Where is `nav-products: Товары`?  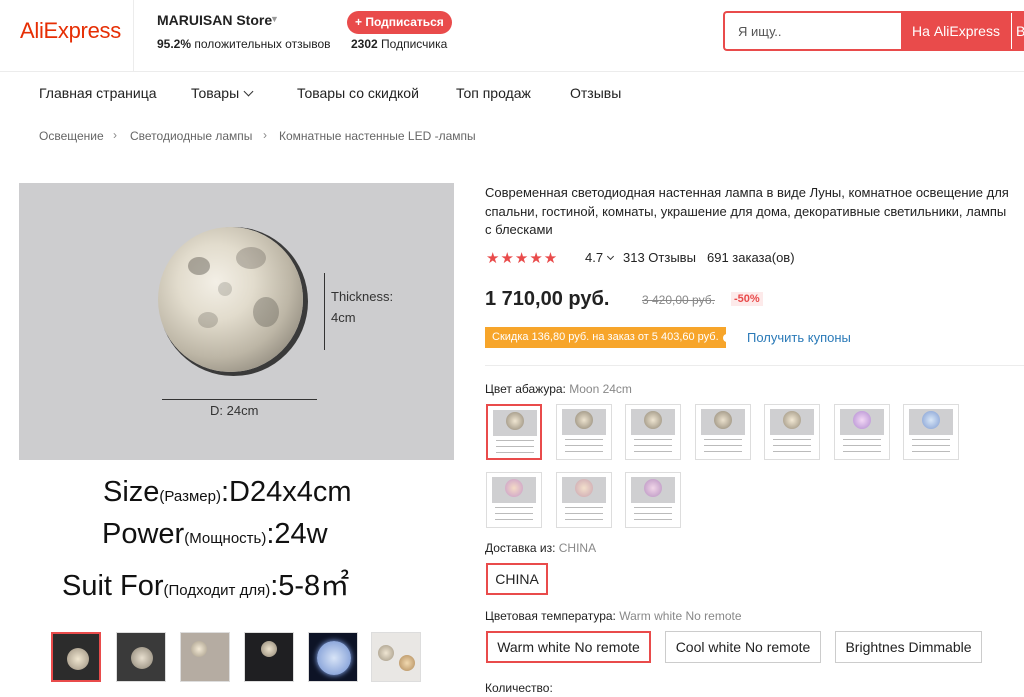
nav-products: Товары is located at coordinates (222, 93).